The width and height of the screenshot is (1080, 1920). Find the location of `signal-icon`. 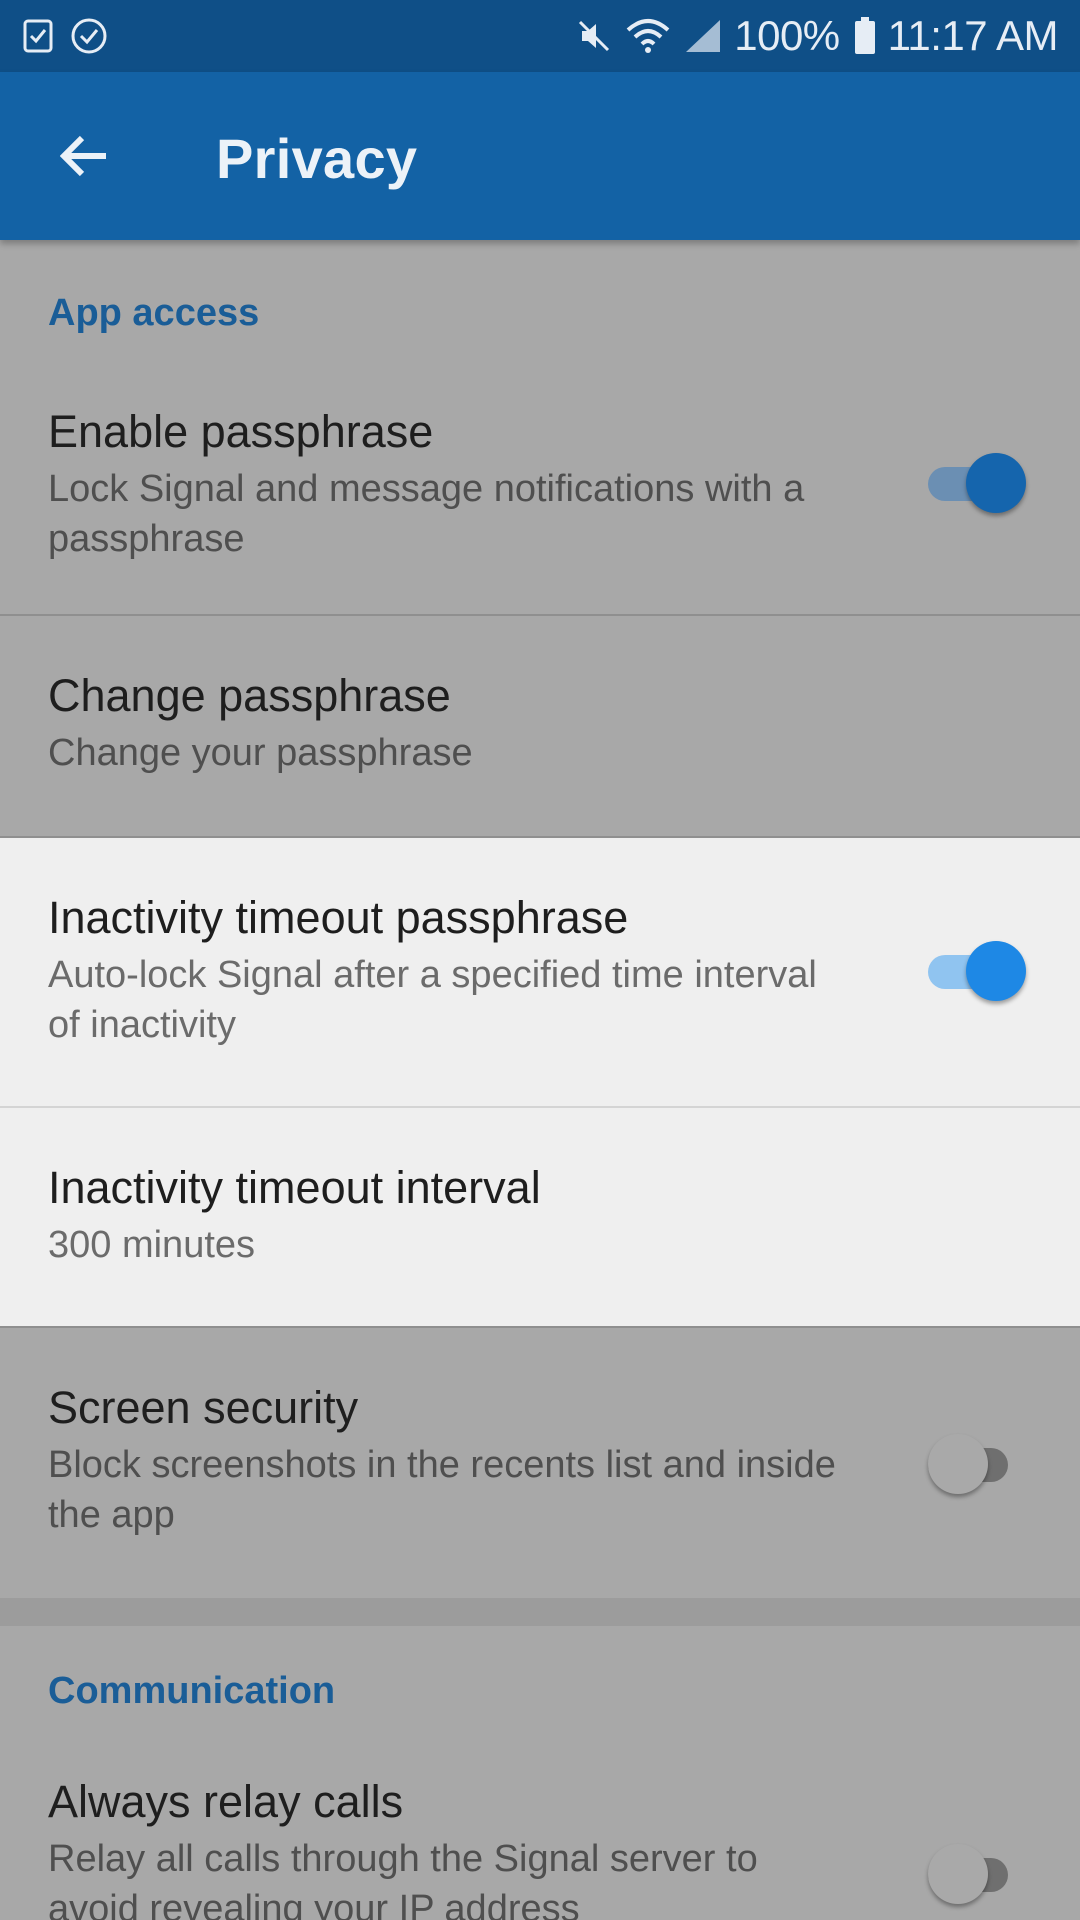

signal-icon is located at coordinates (703, 36).